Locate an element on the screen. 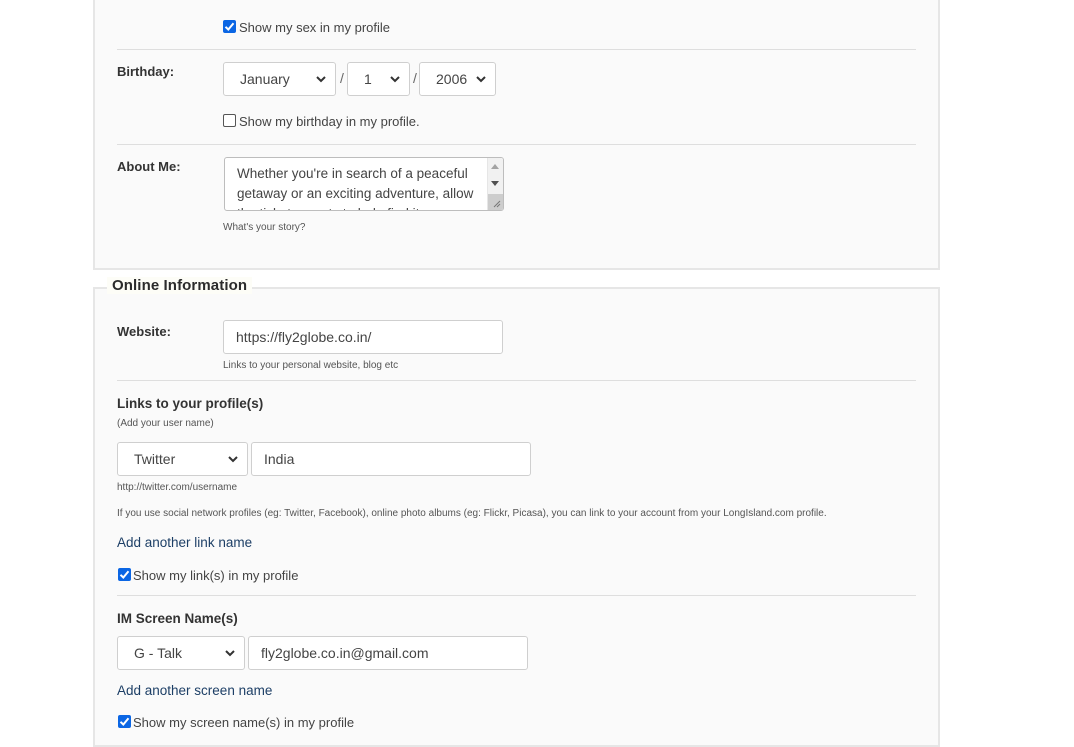 This screenshot has width=1074, height=747. birthday-day-value: 1 is located at coordinates (368, 79).